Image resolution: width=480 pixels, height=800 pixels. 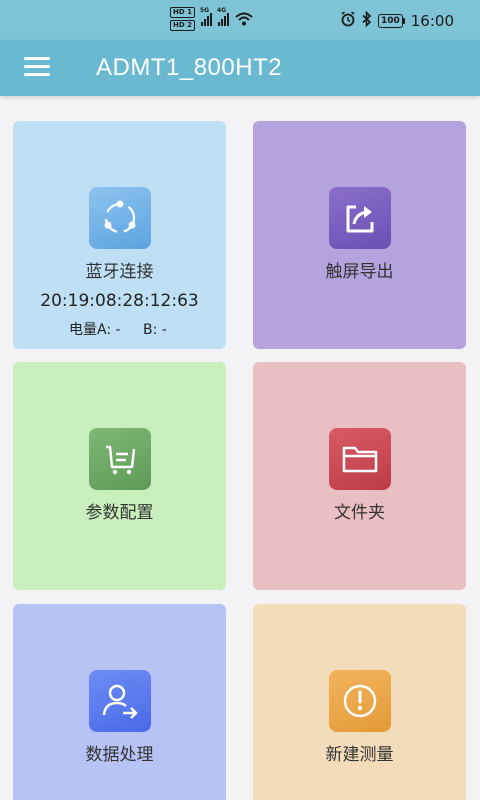 What do you see at coordinates (359, 272) in the screenshot?
I see `tile-label: 触屏导出` at bounding box center [359, 272].